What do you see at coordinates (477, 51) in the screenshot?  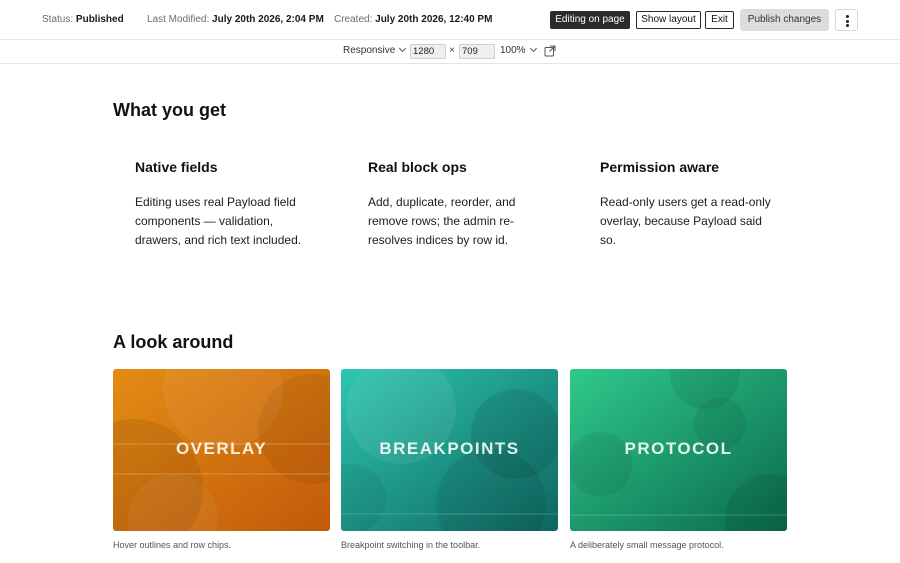 I see `viewport-height-input` at bounding box center [477, 51].